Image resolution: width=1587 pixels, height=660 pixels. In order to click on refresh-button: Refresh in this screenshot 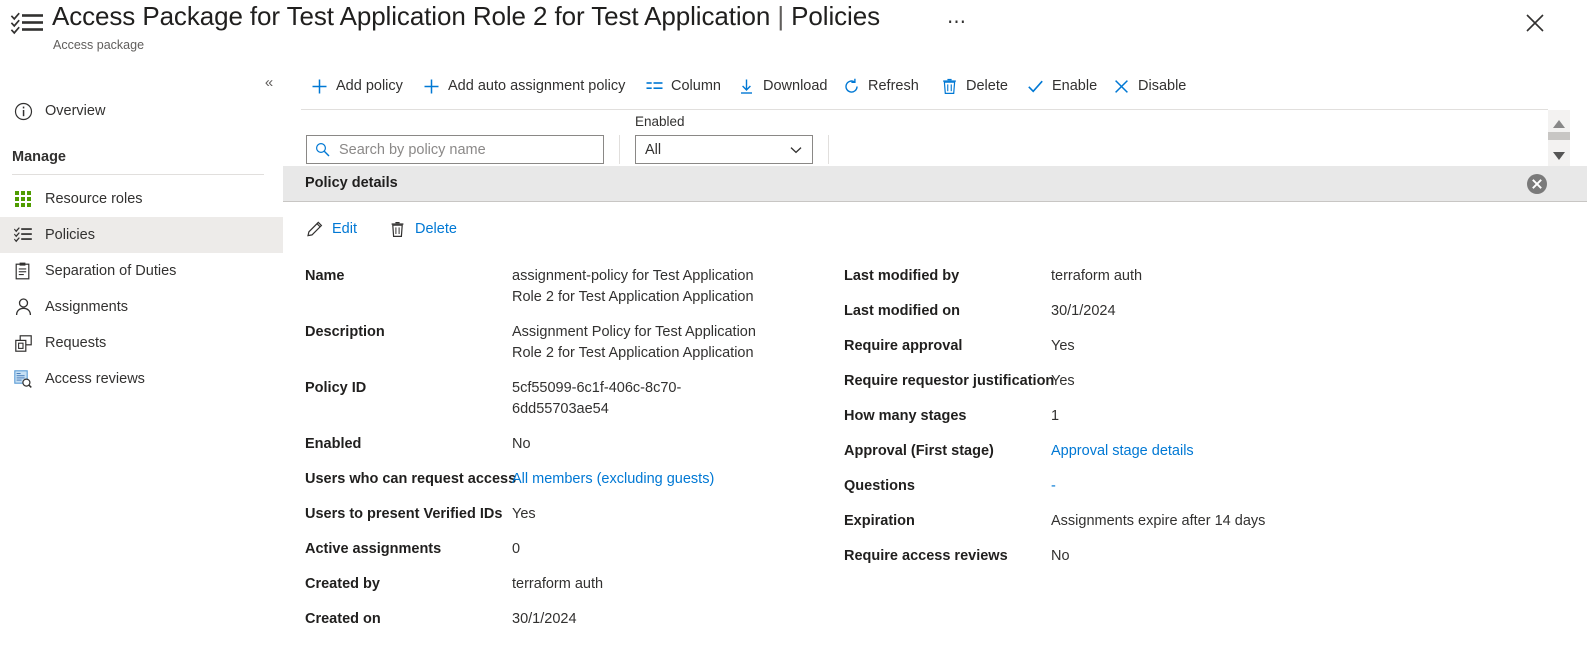, I will do `click(880, 86)`.